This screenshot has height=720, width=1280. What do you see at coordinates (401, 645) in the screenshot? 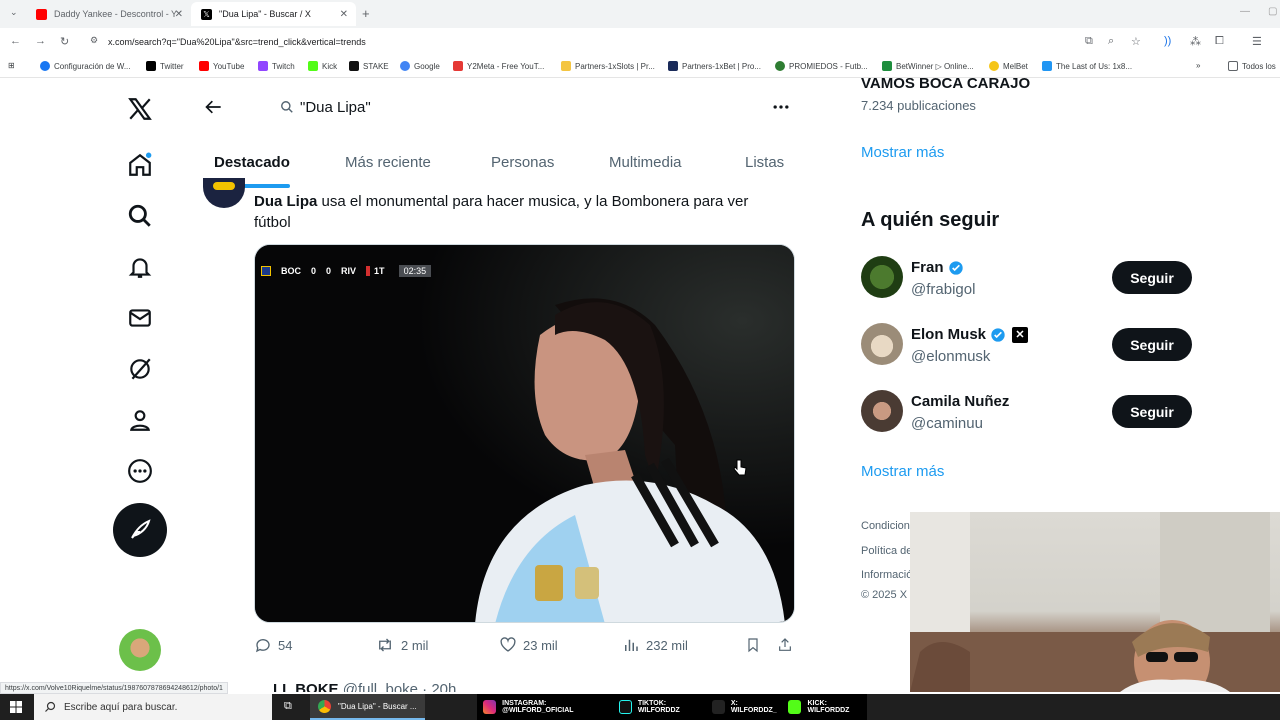
I see `repost-button: 2 mil` at bounding box center [401, 645].